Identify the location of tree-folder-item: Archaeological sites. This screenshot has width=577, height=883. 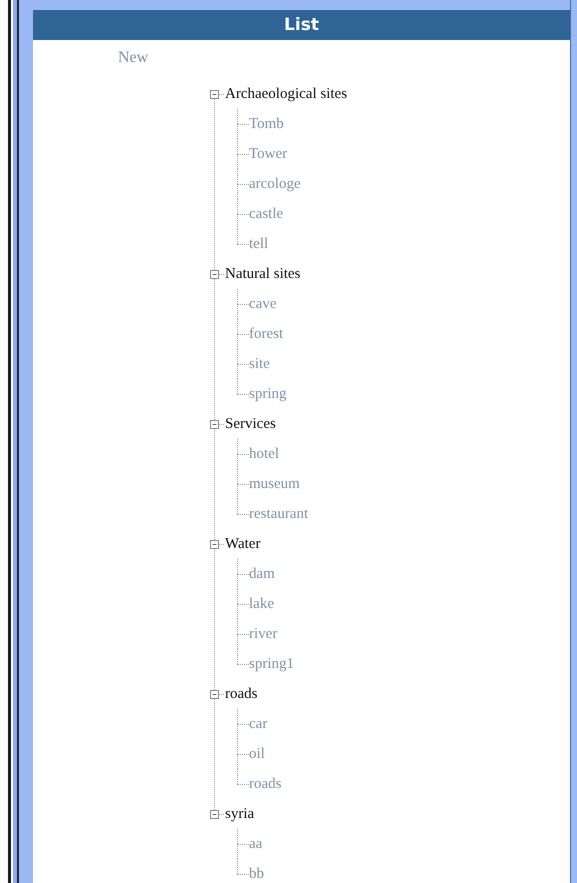
(286, 94).